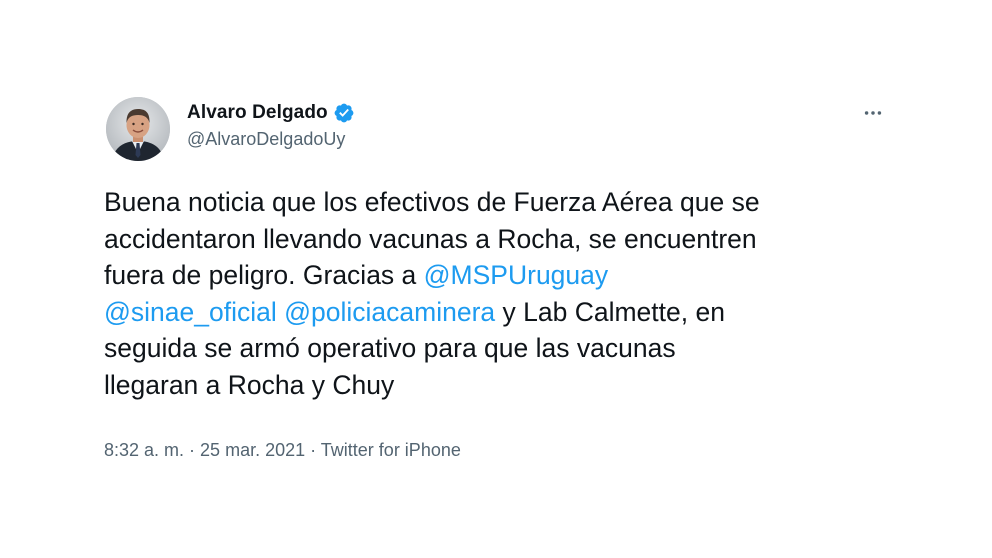  I want to click on mention-link: @policiacaminera, so click(389, 312).